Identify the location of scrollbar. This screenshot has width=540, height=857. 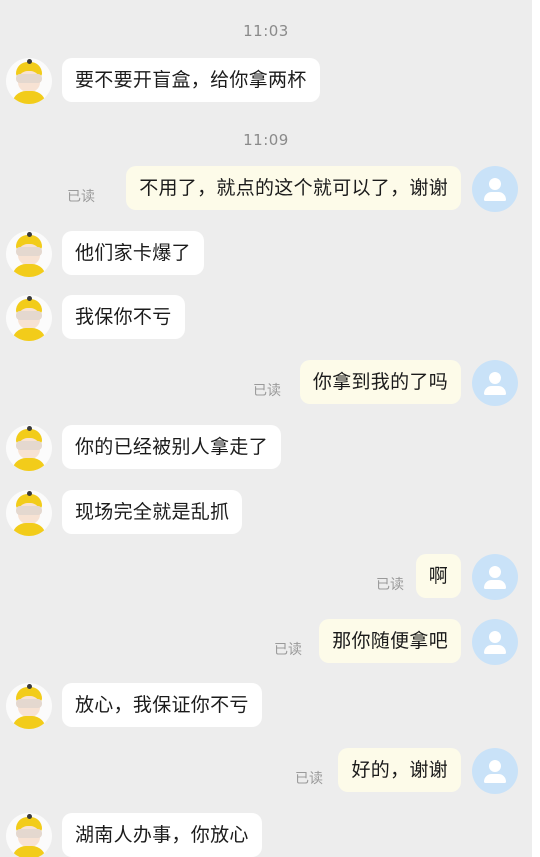
(536, 428).